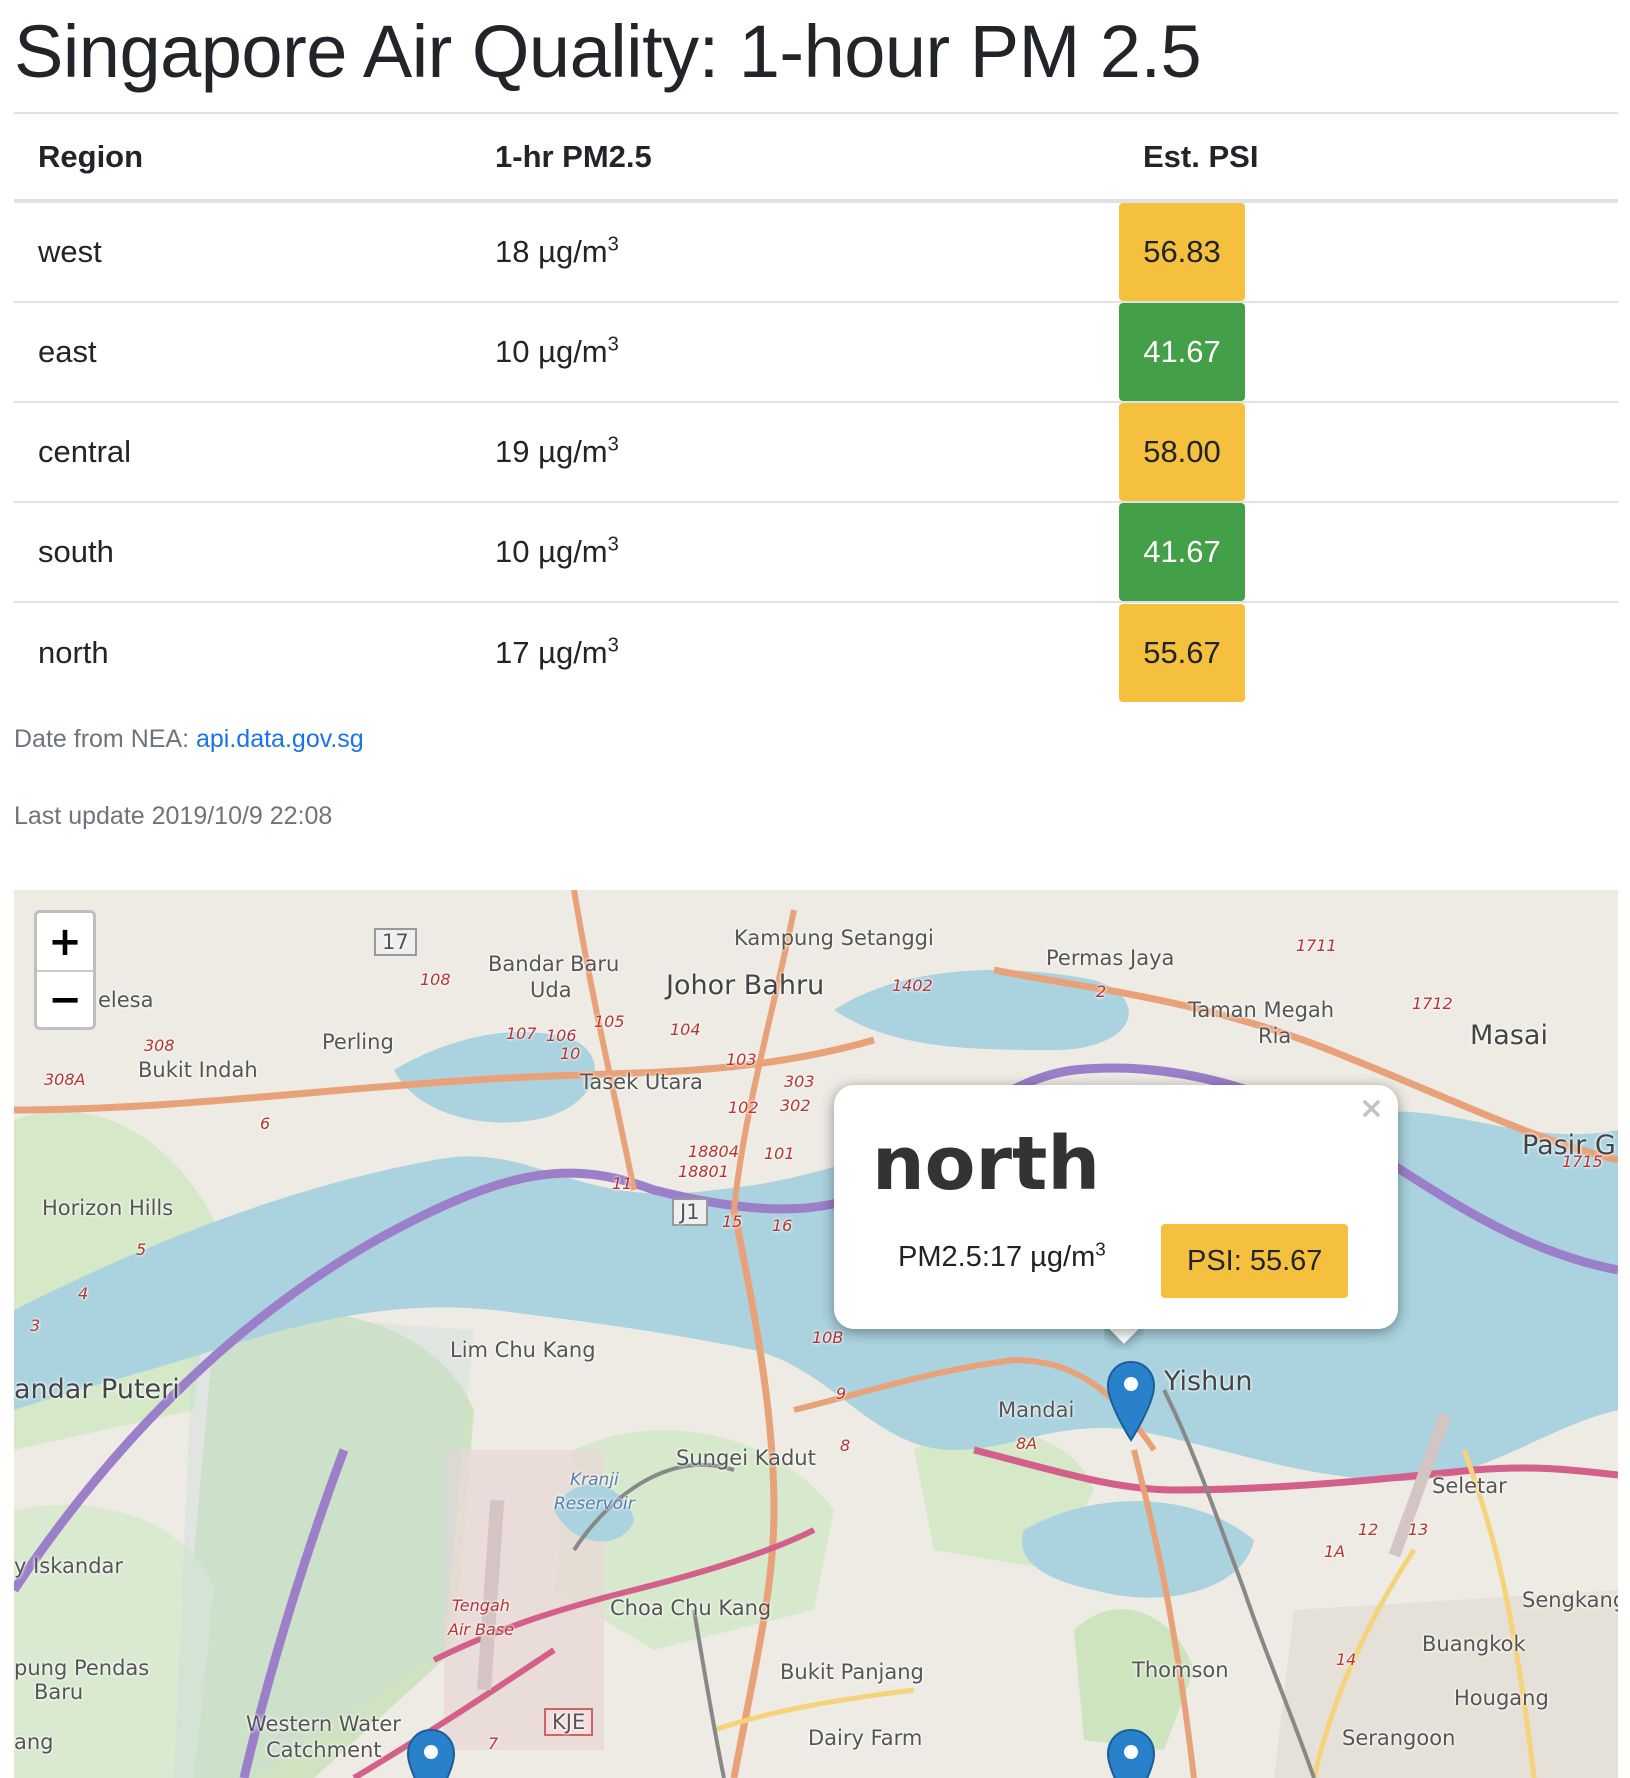  What do you see at coordinates (1116, 1207) in the screenshot?
I see `map-popup: × north PM2.5:17 µg/m3 PSI: 55.67` at bounding box center [1116, 1207].